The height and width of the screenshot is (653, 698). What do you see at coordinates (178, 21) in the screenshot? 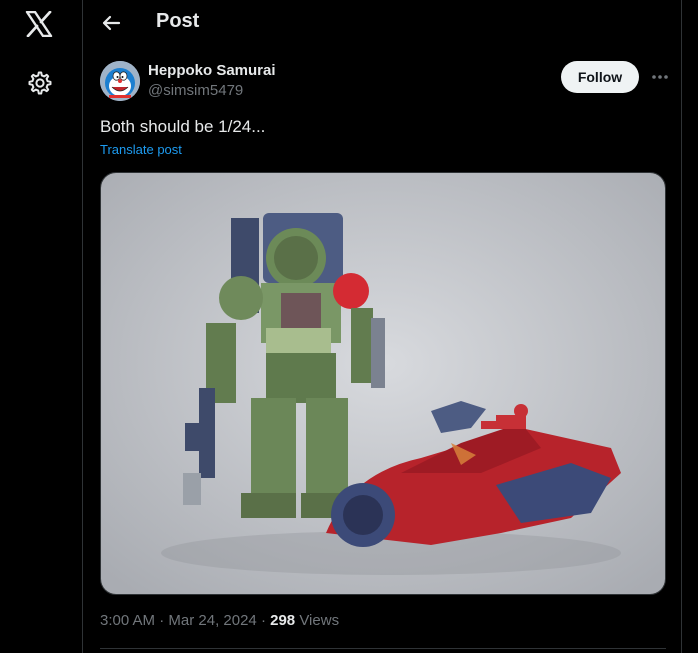
I see `page-title: Post` at bounding box center [178, 21].